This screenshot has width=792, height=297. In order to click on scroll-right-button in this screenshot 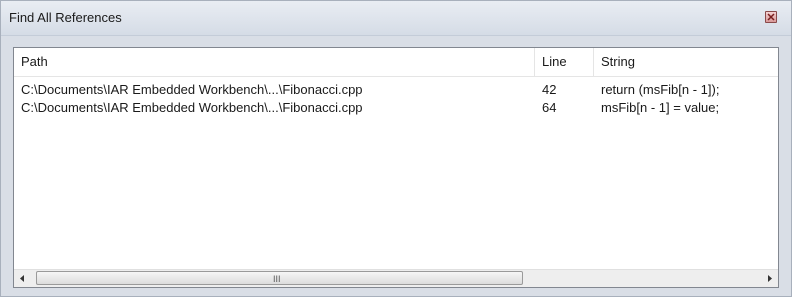, I will do `click(769, 278)`.